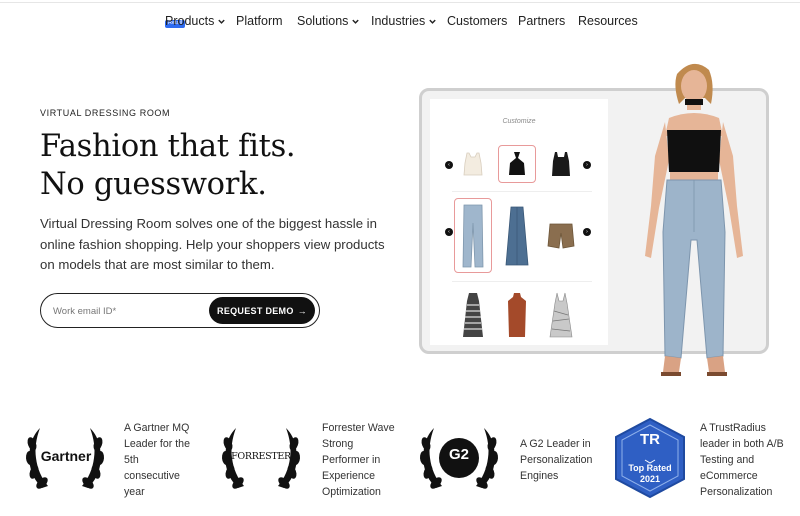  What do you see at coordinates (733, 428) in the screenshot?
I see `badge-text-line: A TrustRadius` at bounding box center [733, 428].